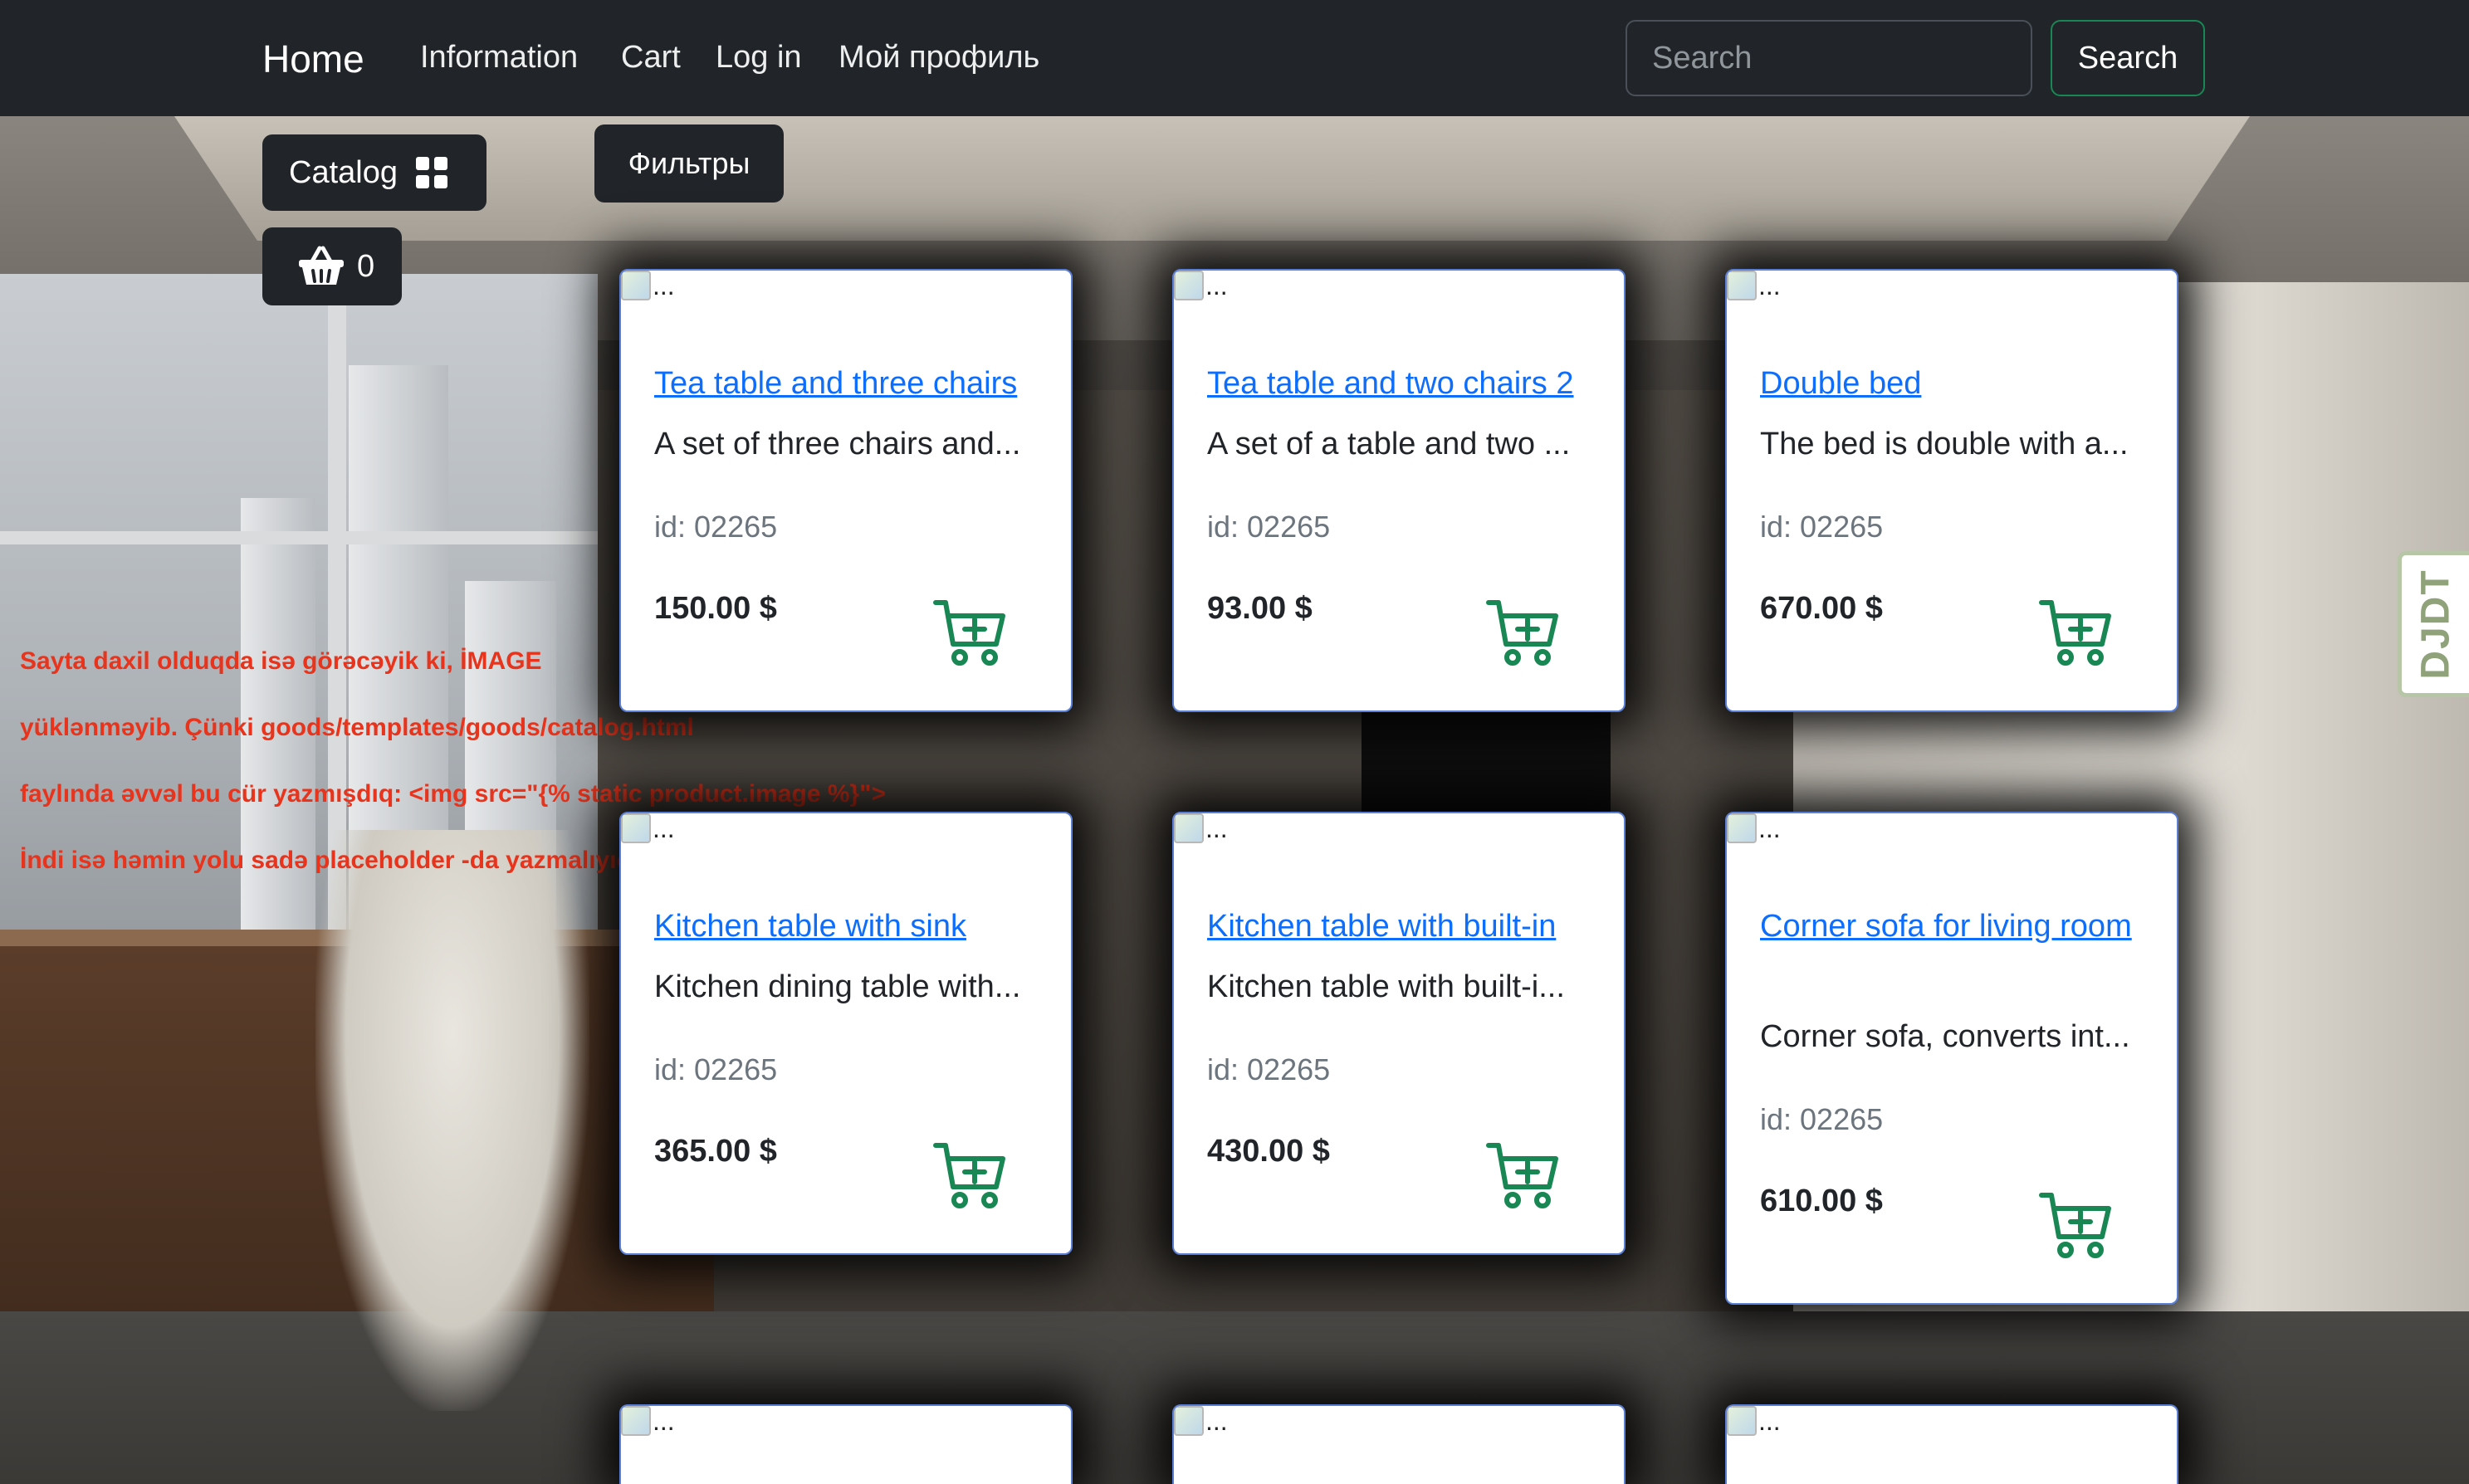  Describe the element at coordinates (321, 265) in the screenshot. I see `basket-icon` at that location.